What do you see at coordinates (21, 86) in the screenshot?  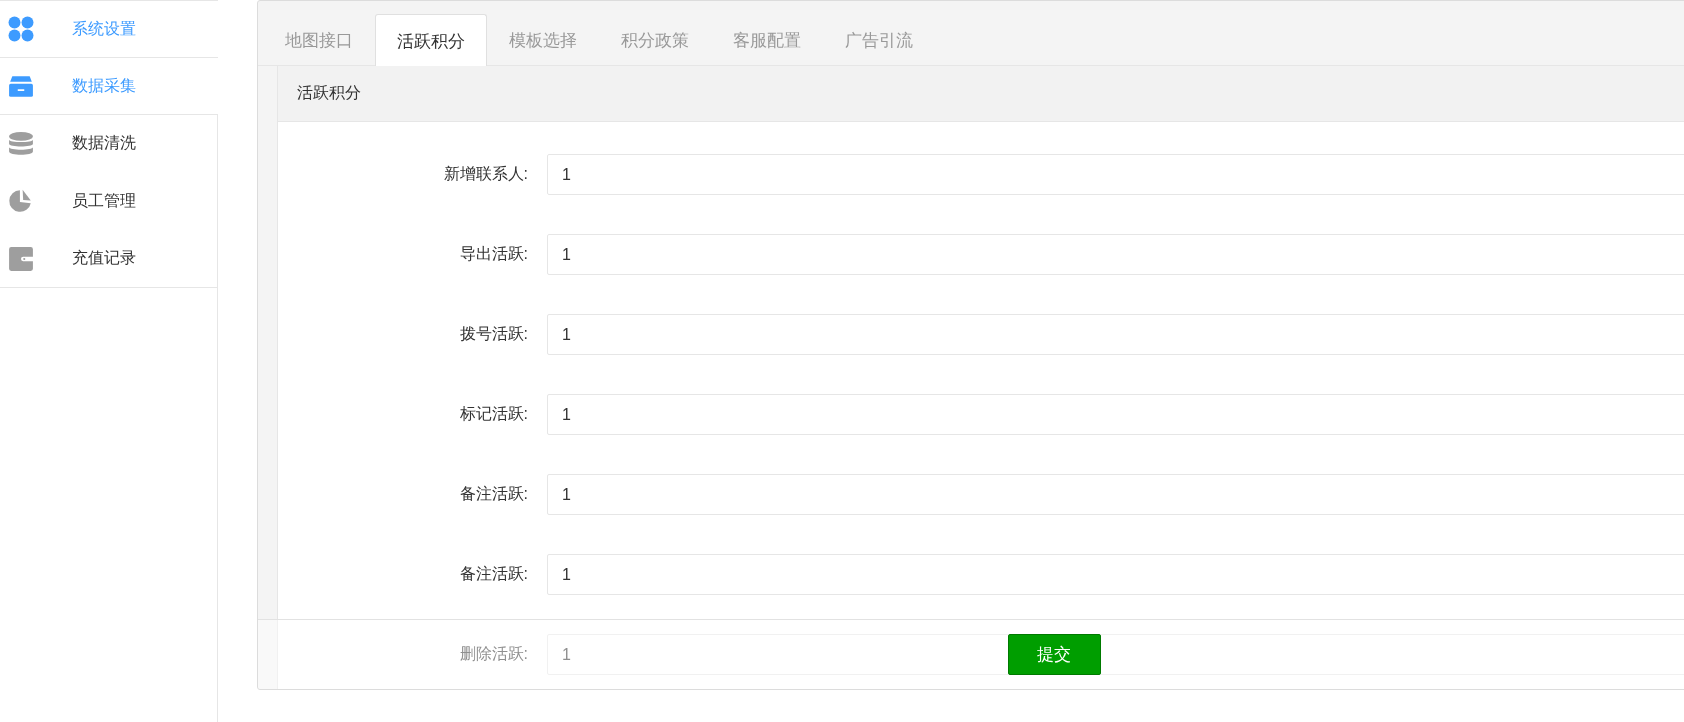 I see `drawer-icon` at bounding box center [21, 86].